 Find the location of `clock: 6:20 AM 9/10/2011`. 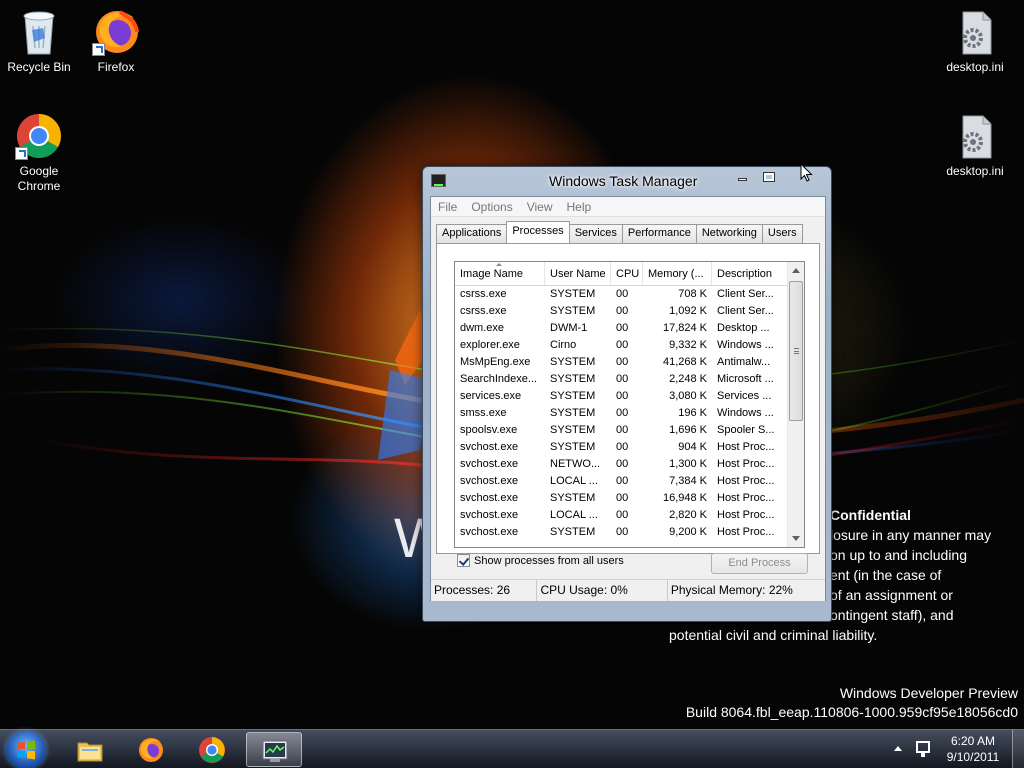

clock: 6:20 AM 9/10/2011 is located at coordinates (973, 749).